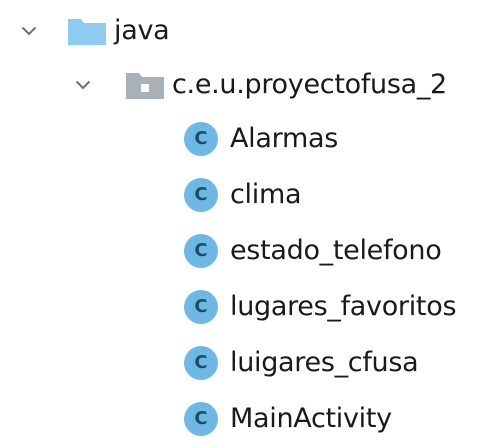 The image size is (496, 448). I want to click on tree-node-label: estado_telefono, so click(336, 250).